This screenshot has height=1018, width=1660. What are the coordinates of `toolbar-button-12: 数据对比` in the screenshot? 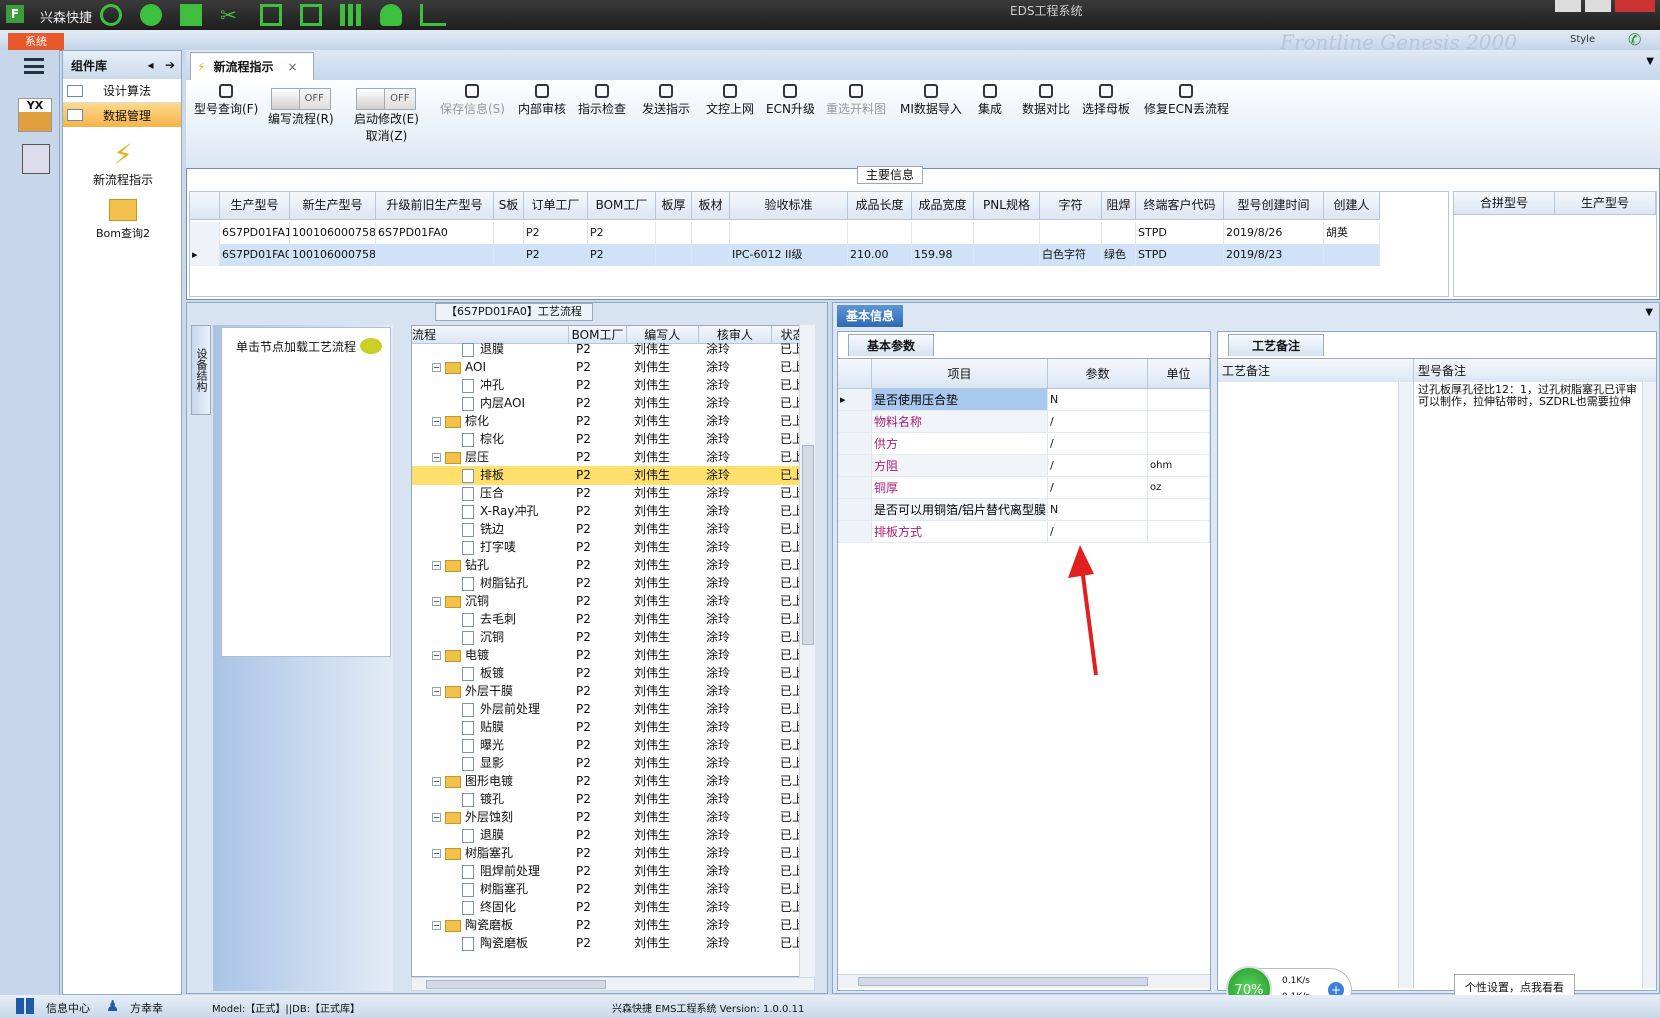 It's located at (1046, 100).